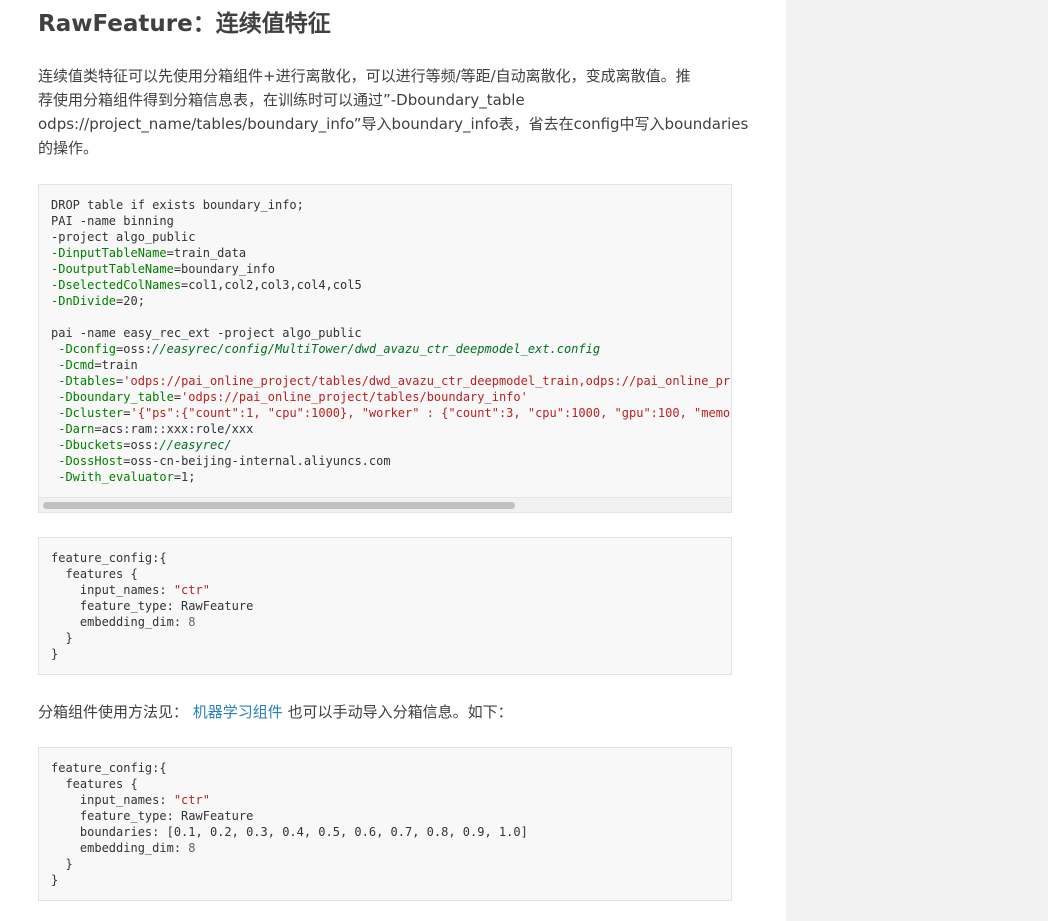  Describe the element at coordinates (238, 712) in the screenshot. I see `ml-components-link: 机器学习组件` at that location.